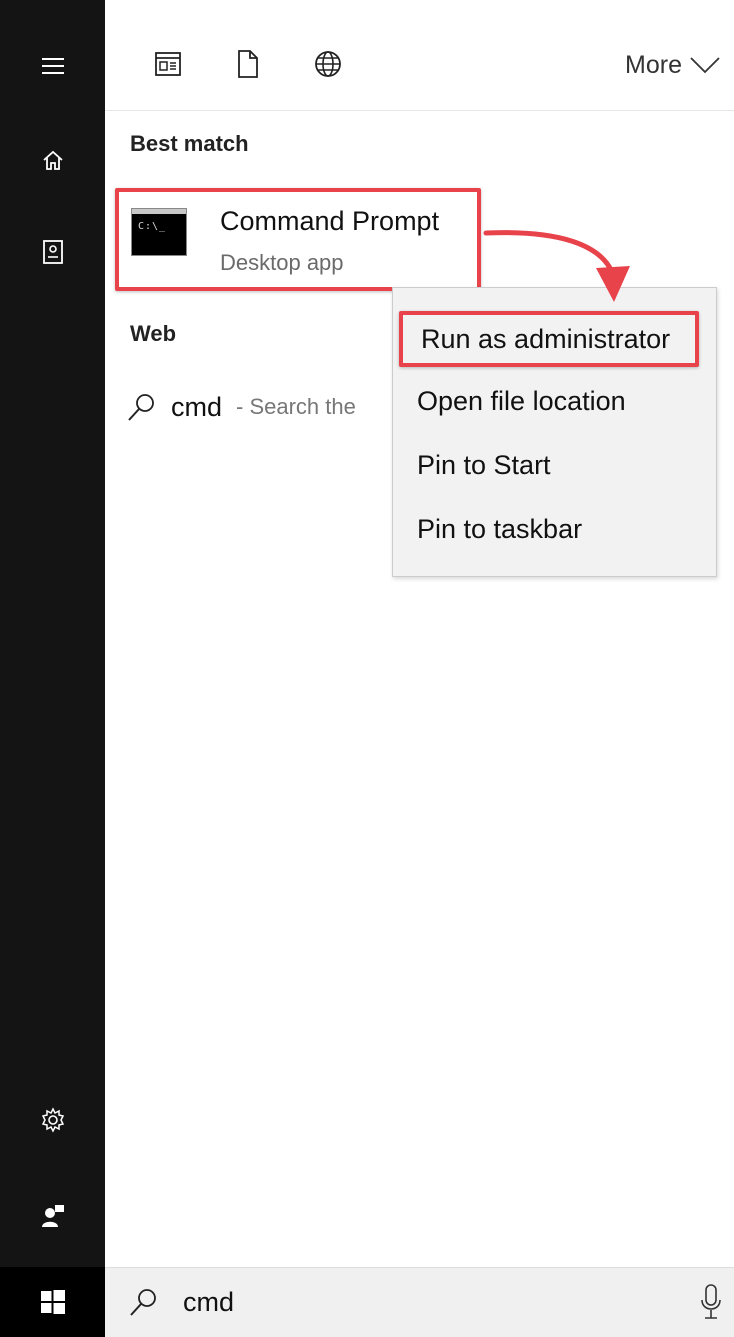  Describe the element at coordinates (298, 239) in the screenshot. I see `best-match-result: C:\_ Command Prompt Desktop app` at that location.